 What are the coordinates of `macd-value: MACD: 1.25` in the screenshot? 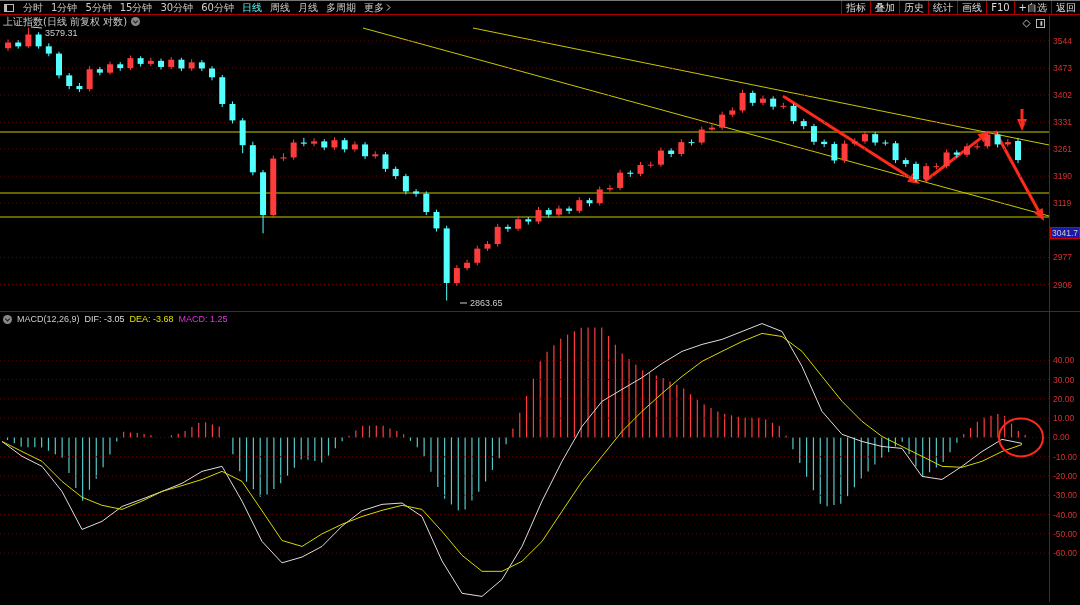 It's located at (203, 319).